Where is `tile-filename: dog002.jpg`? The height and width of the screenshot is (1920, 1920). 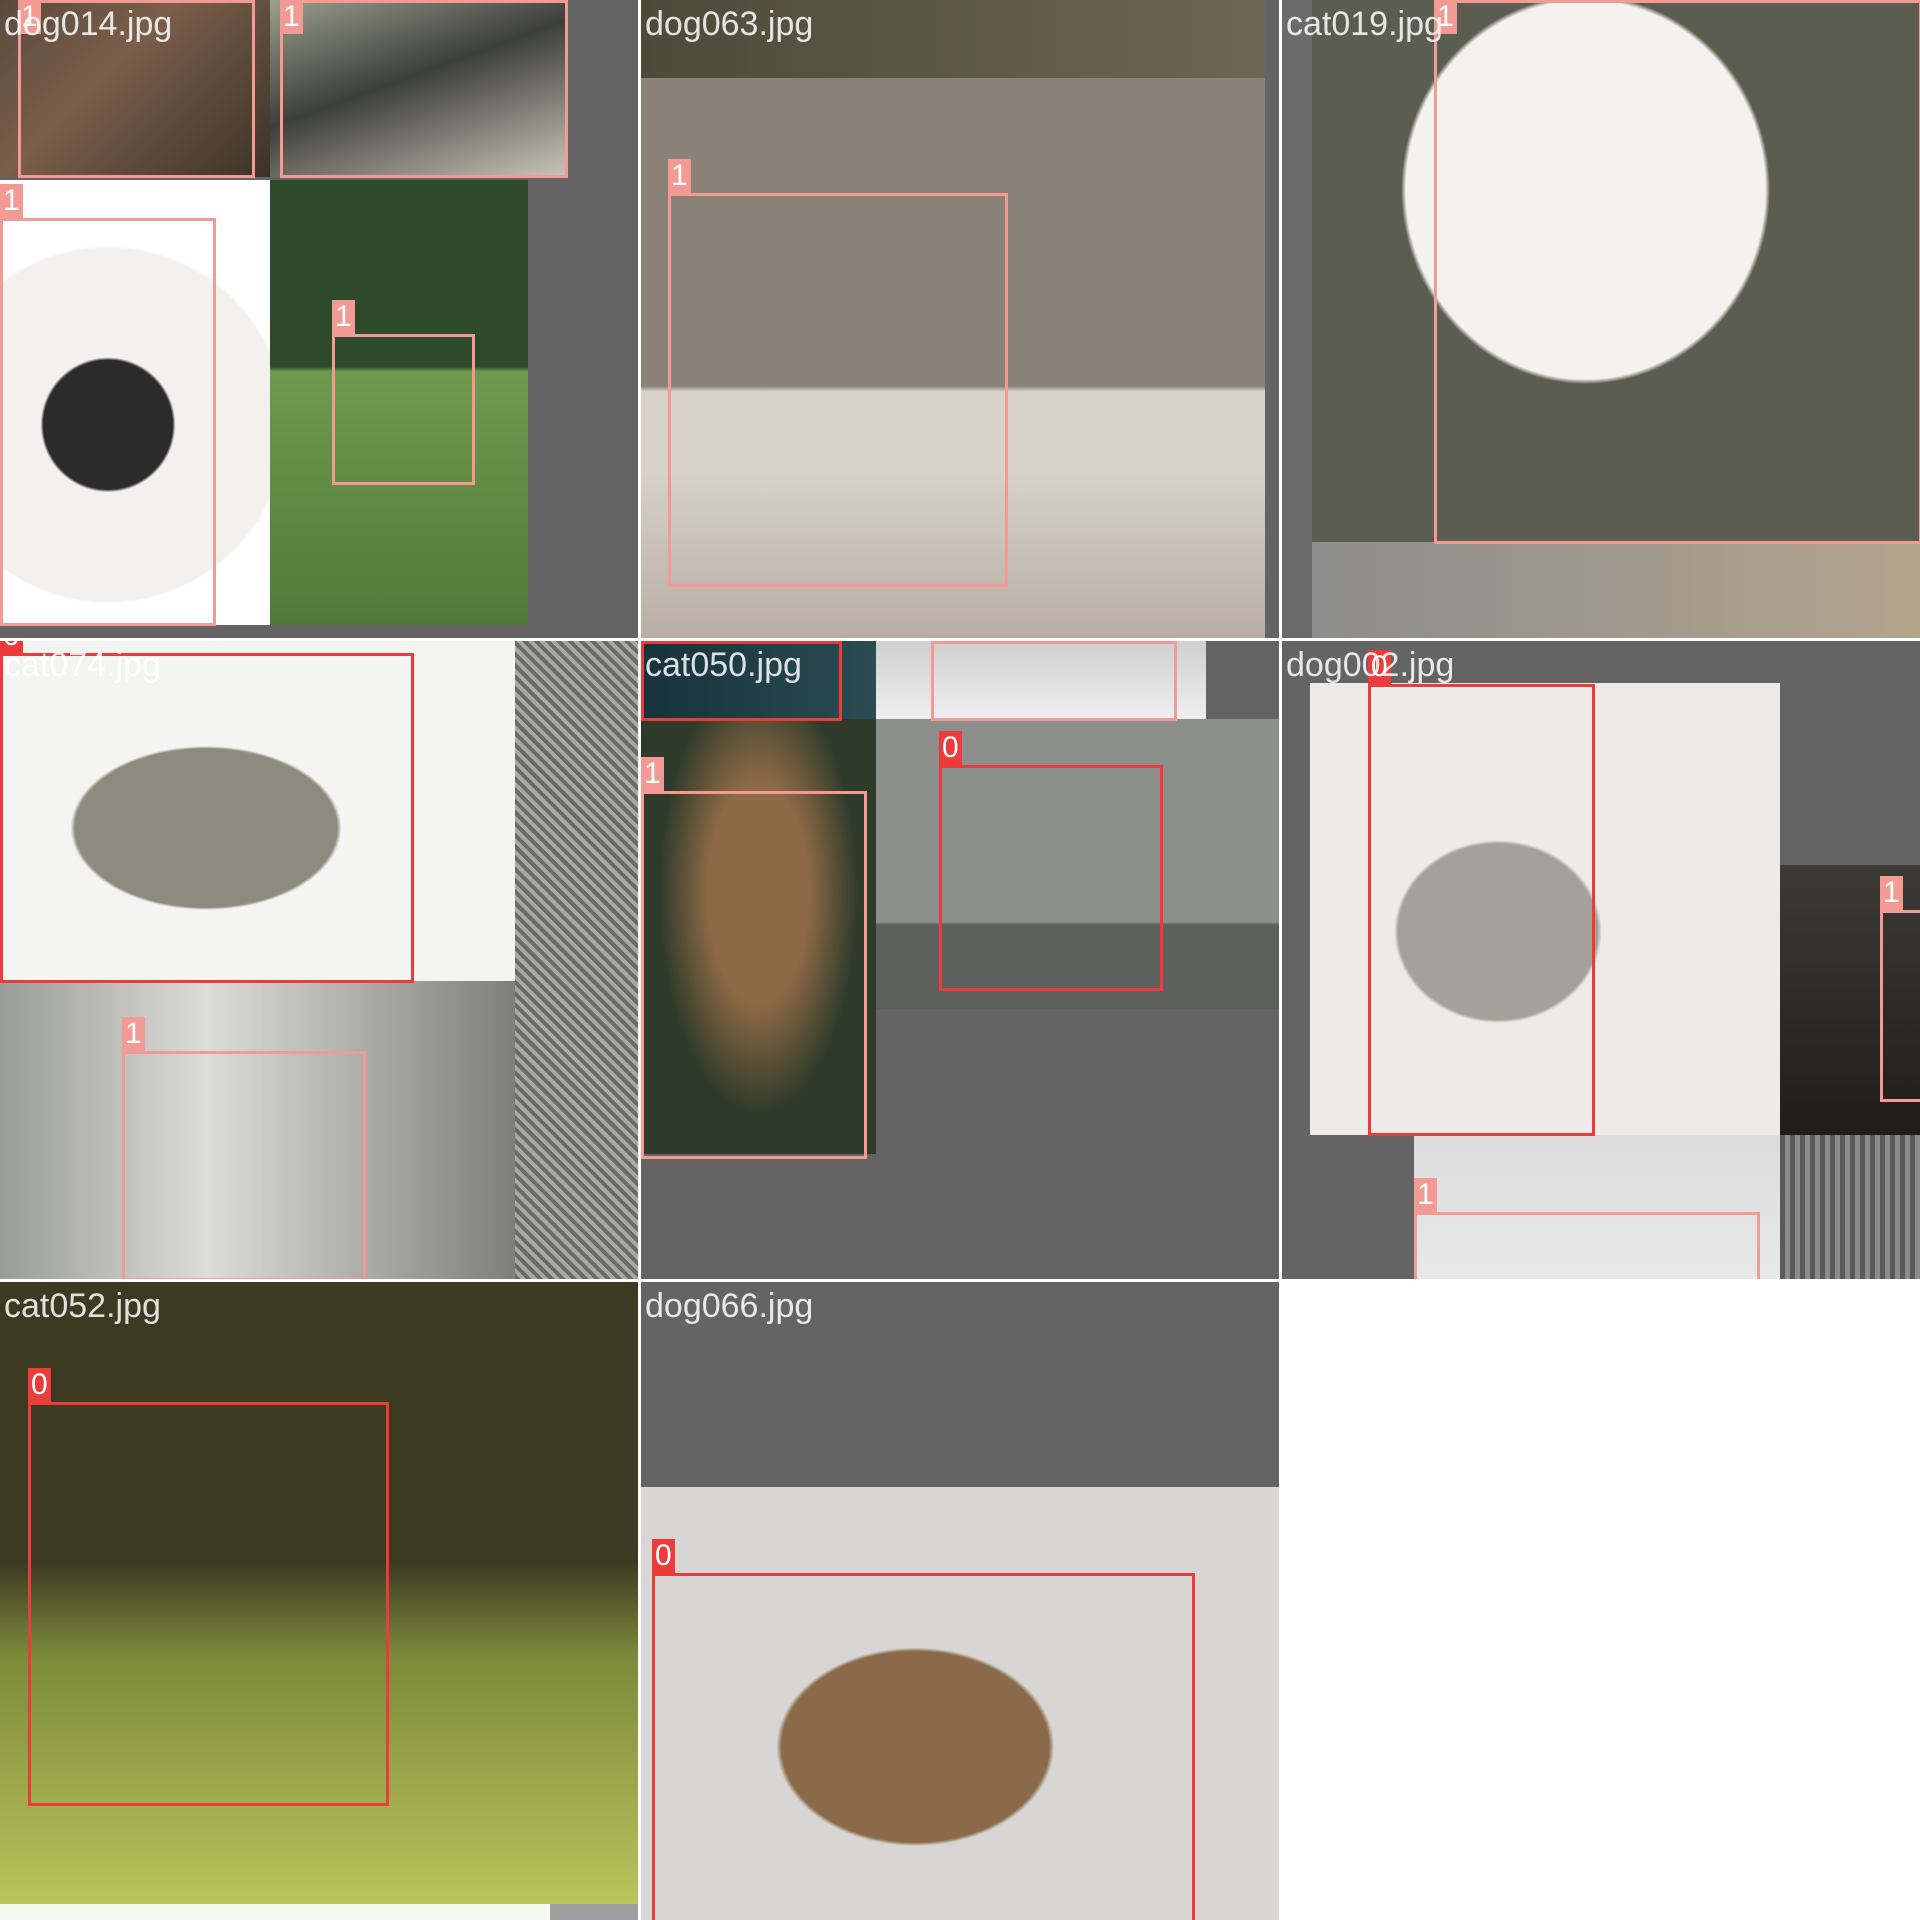 tile-filename: dog002.jpg is located at coordinates (1370, 665).